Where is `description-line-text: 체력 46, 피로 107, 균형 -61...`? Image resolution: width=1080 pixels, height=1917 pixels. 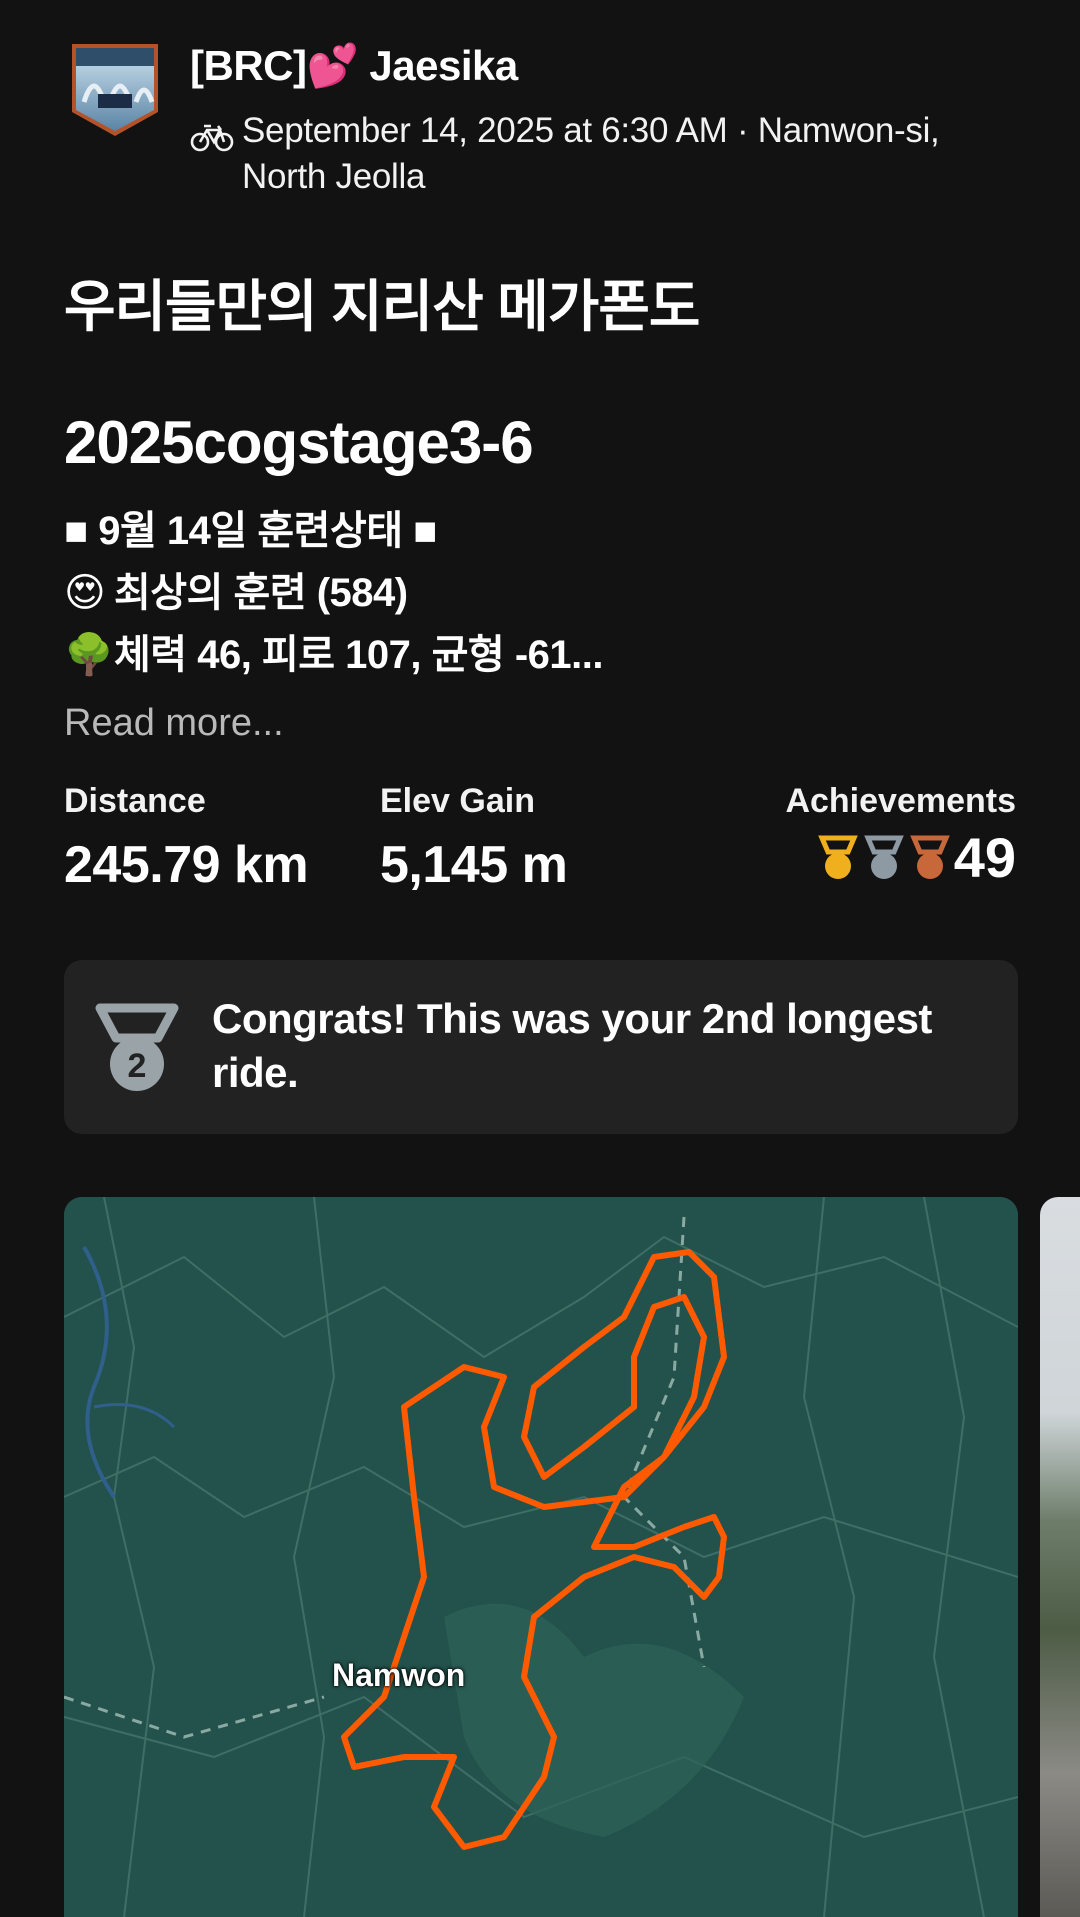 description-line-text: 체력 46, 피로 107, 균형 -61... is located at coordinates (358, 655).